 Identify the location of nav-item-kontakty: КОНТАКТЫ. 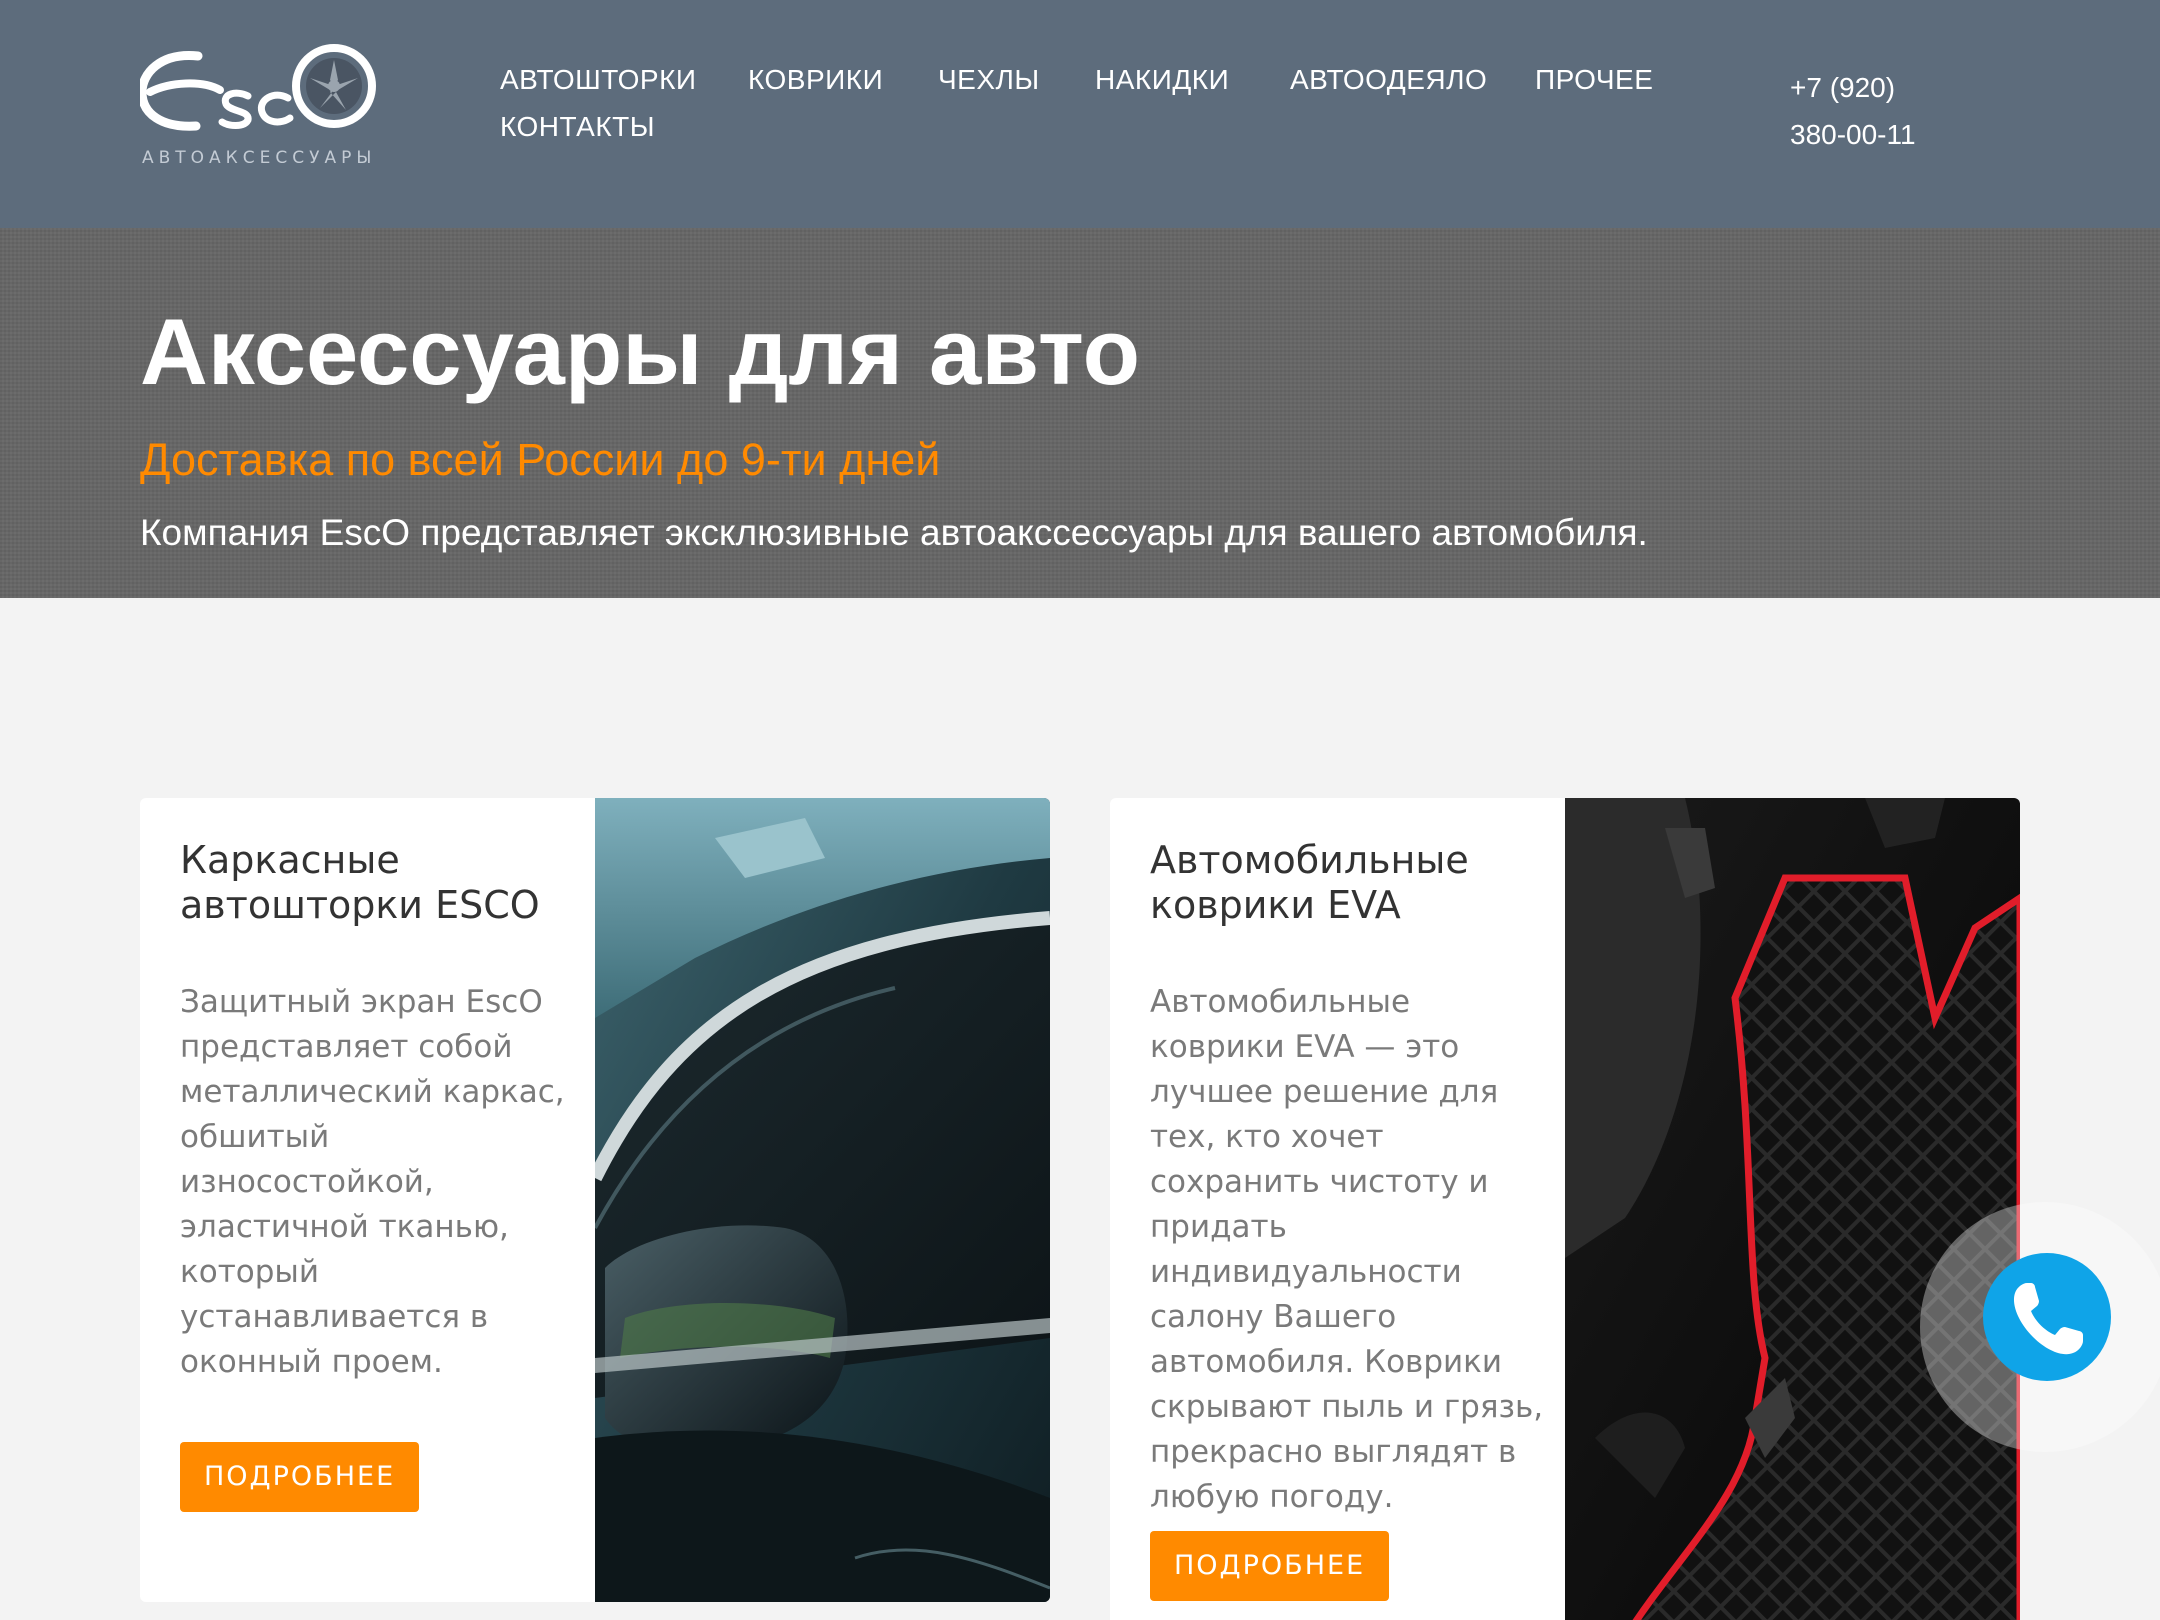
(577, 127).